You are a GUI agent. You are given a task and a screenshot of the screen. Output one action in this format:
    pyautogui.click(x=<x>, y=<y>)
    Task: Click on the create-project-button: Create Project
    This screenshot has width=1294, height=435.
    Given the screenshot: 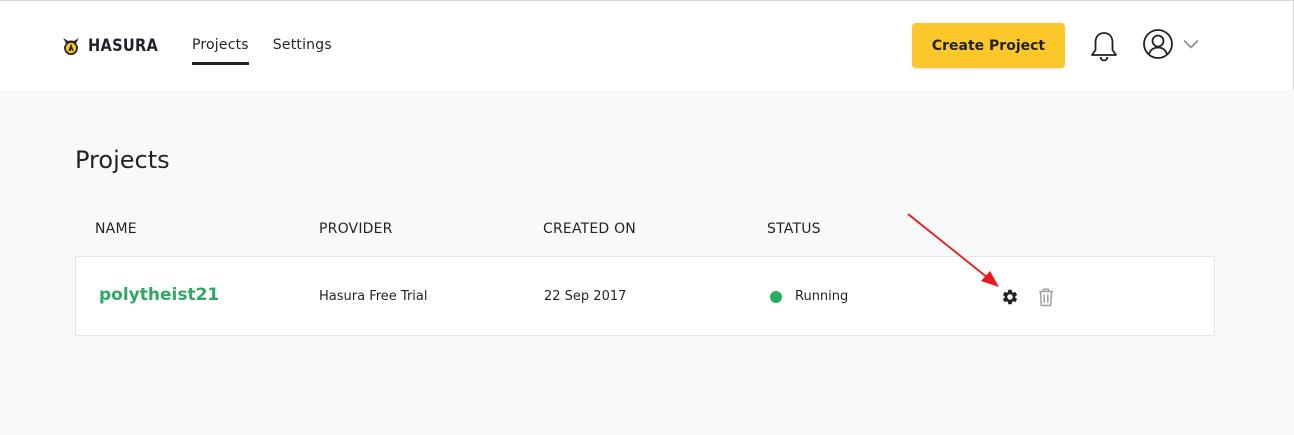 What is the action you would take?
    pyautogui.click(x=988, y=45)
    